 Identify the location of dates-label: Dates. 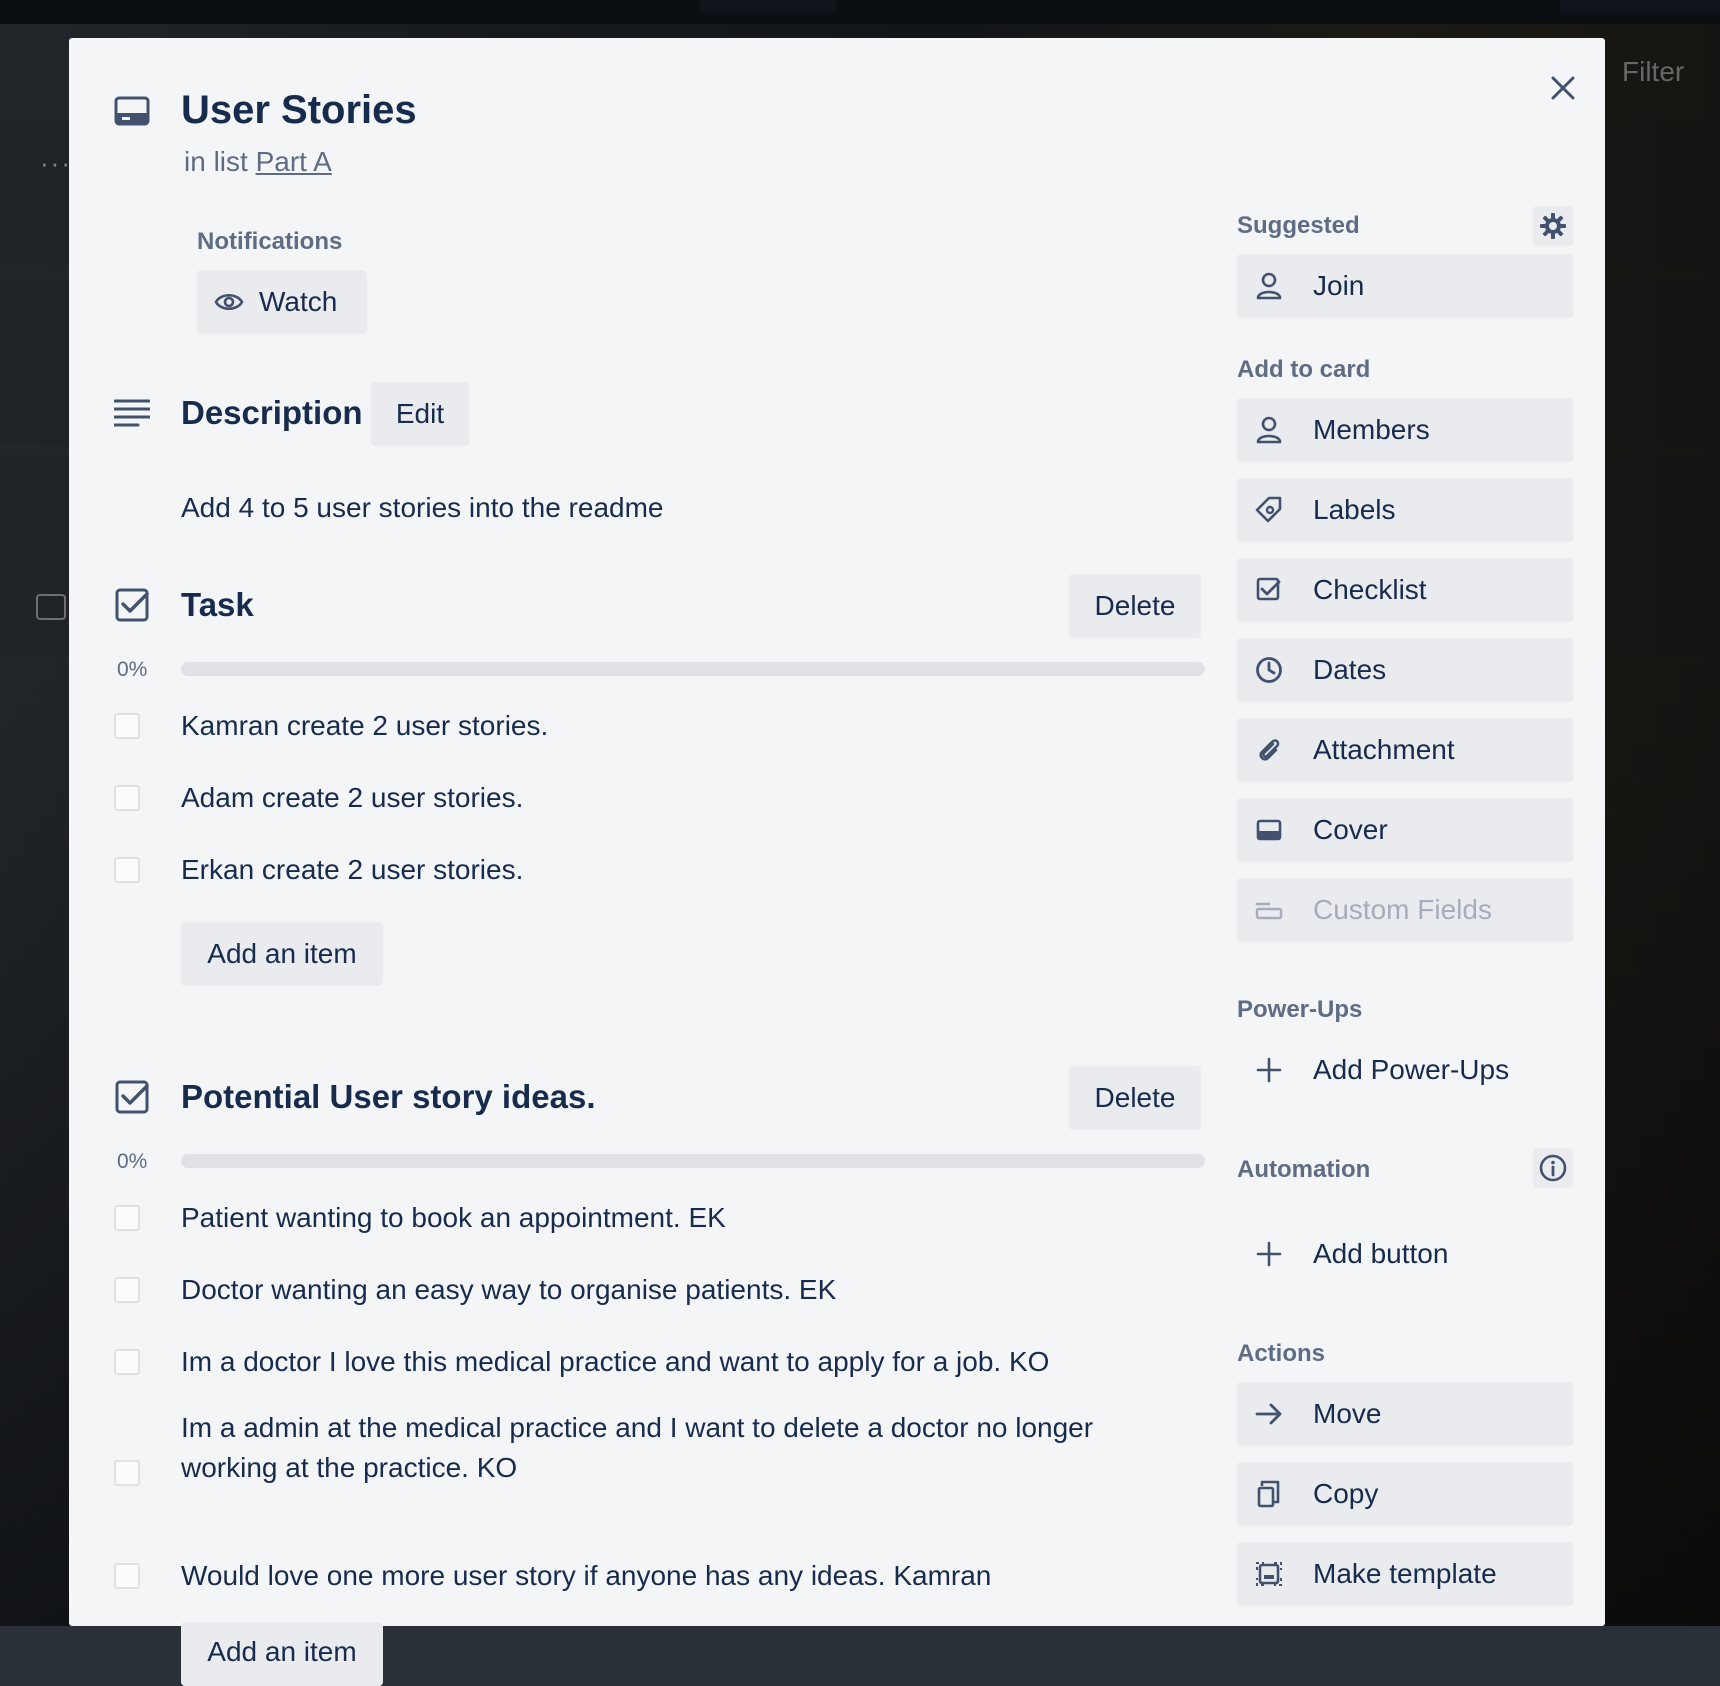
(1350, 669).